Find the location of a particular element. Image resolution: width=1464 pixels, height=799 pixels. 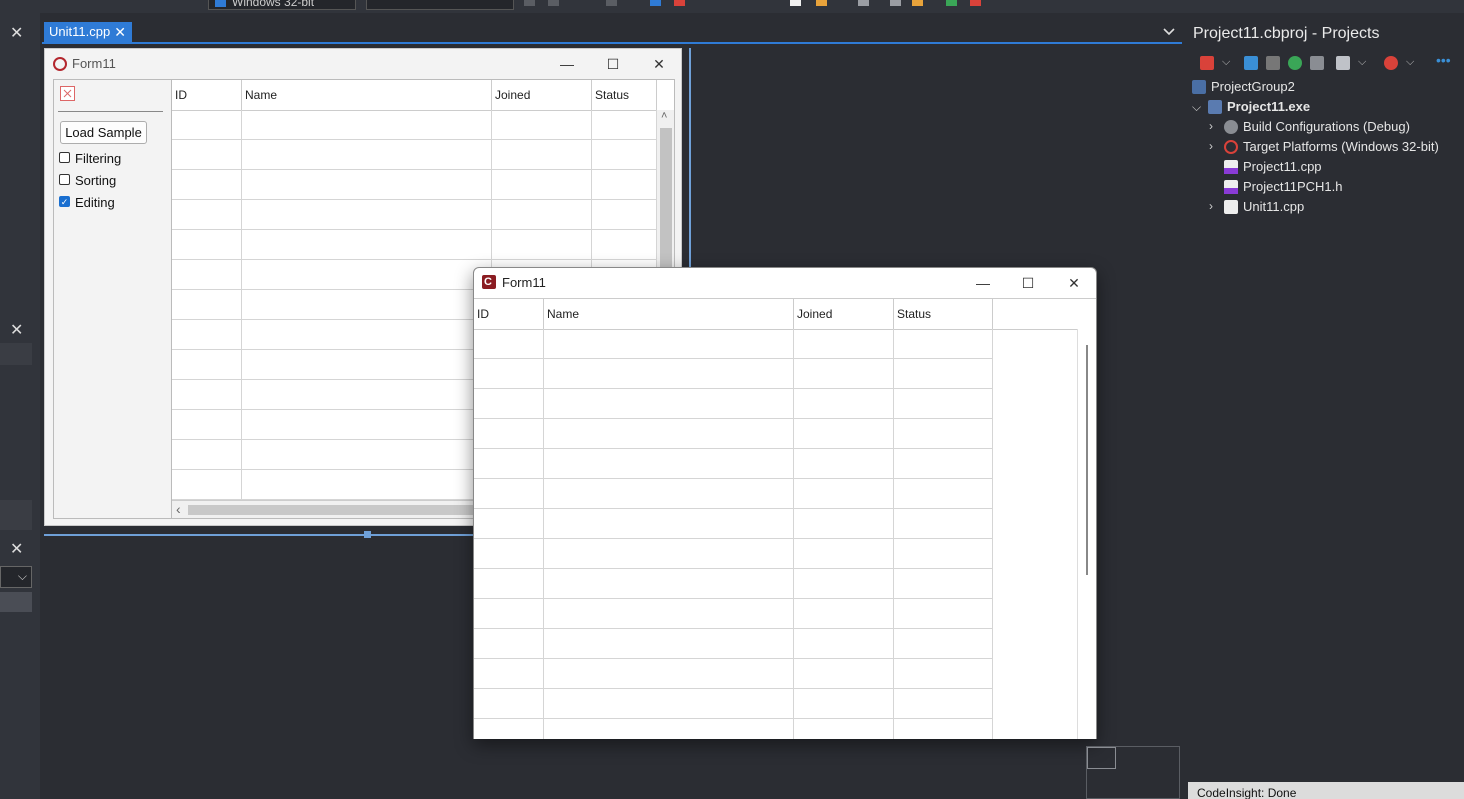

open-project-icon is located at coordinates (917, 3).